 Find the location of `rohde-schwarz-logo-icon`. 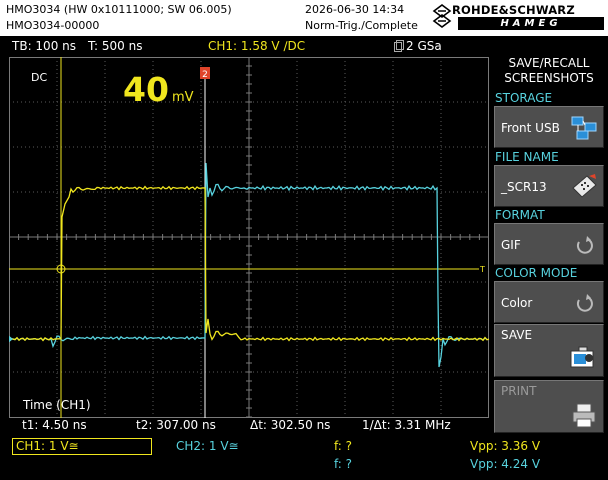

rohde-schwarz-logo-icon is located at coordinates (442, 16).